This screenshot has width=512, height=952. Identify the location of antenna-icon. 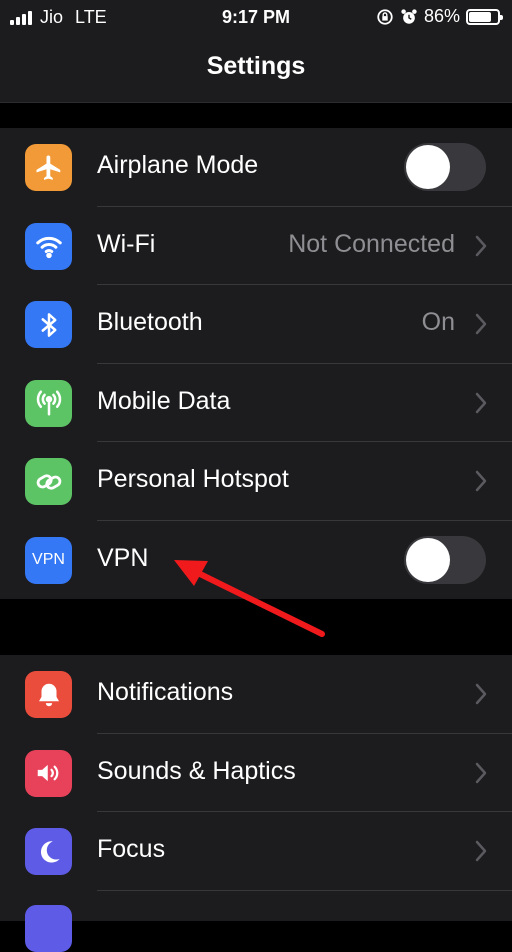
(48, 403).